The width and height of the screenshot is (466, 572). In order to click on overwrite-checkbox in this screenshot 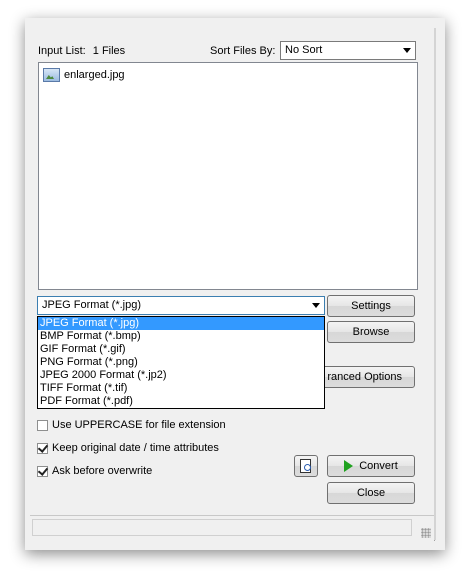, I will do `click(42, 471)`.